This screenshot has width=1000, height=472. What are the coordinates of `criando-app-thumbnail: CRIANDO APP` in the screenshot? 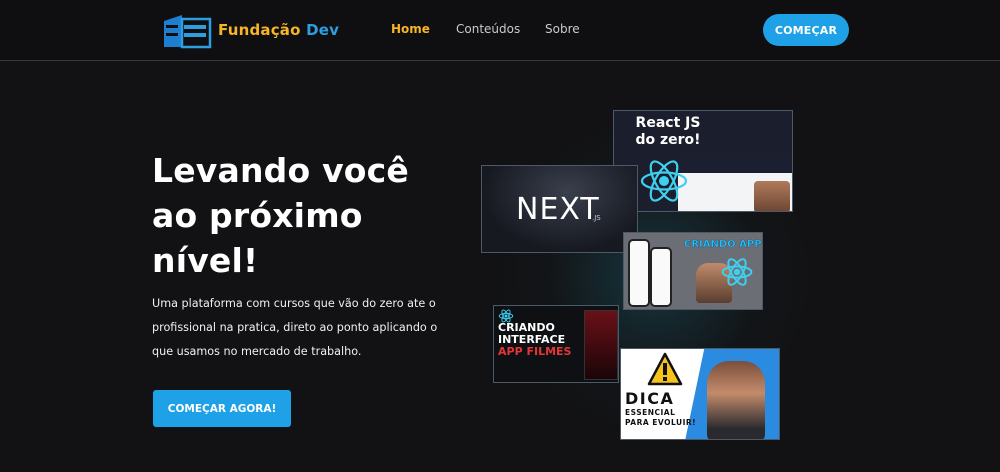 It's located at (693, 271).